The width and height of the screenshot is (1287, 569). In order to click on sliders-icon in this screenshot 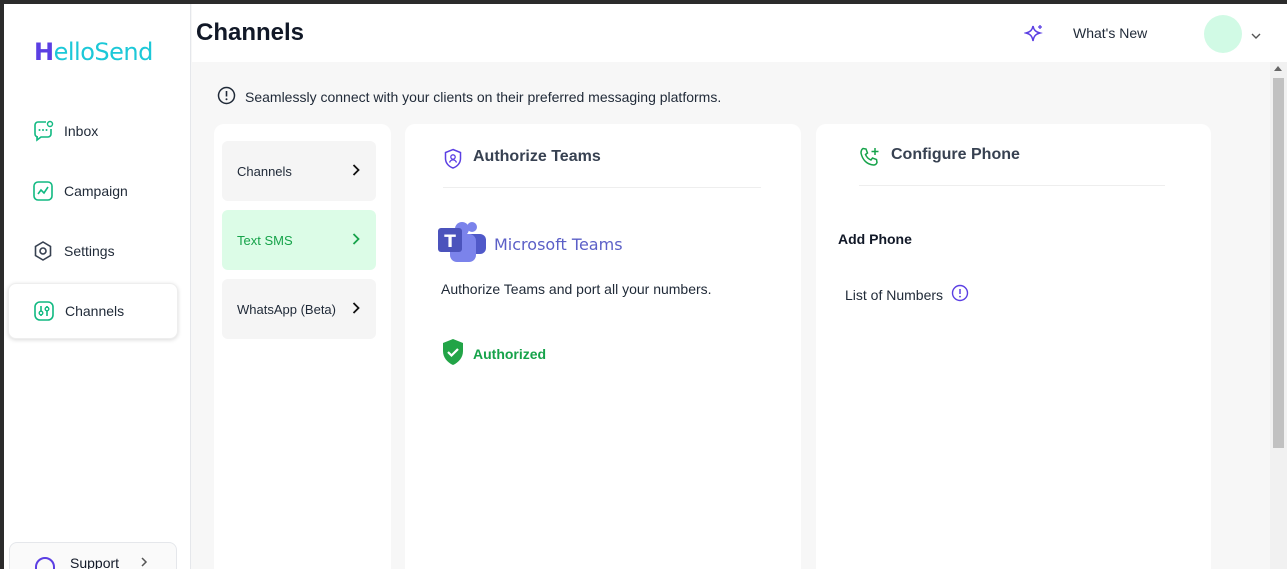, I will do `click(44, 311)`.